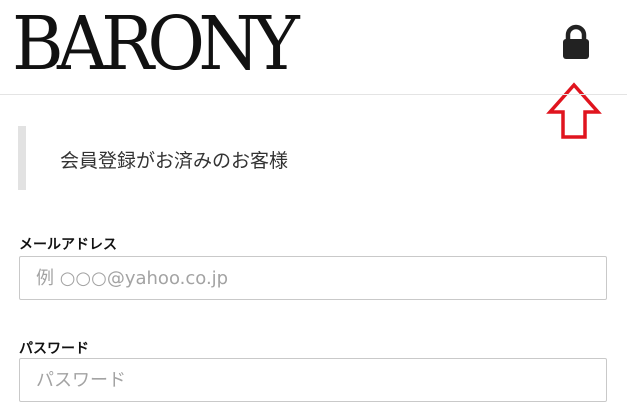  Describe the element at coordinates (313, 380) in the screenshot. I see `password-field` at that location.